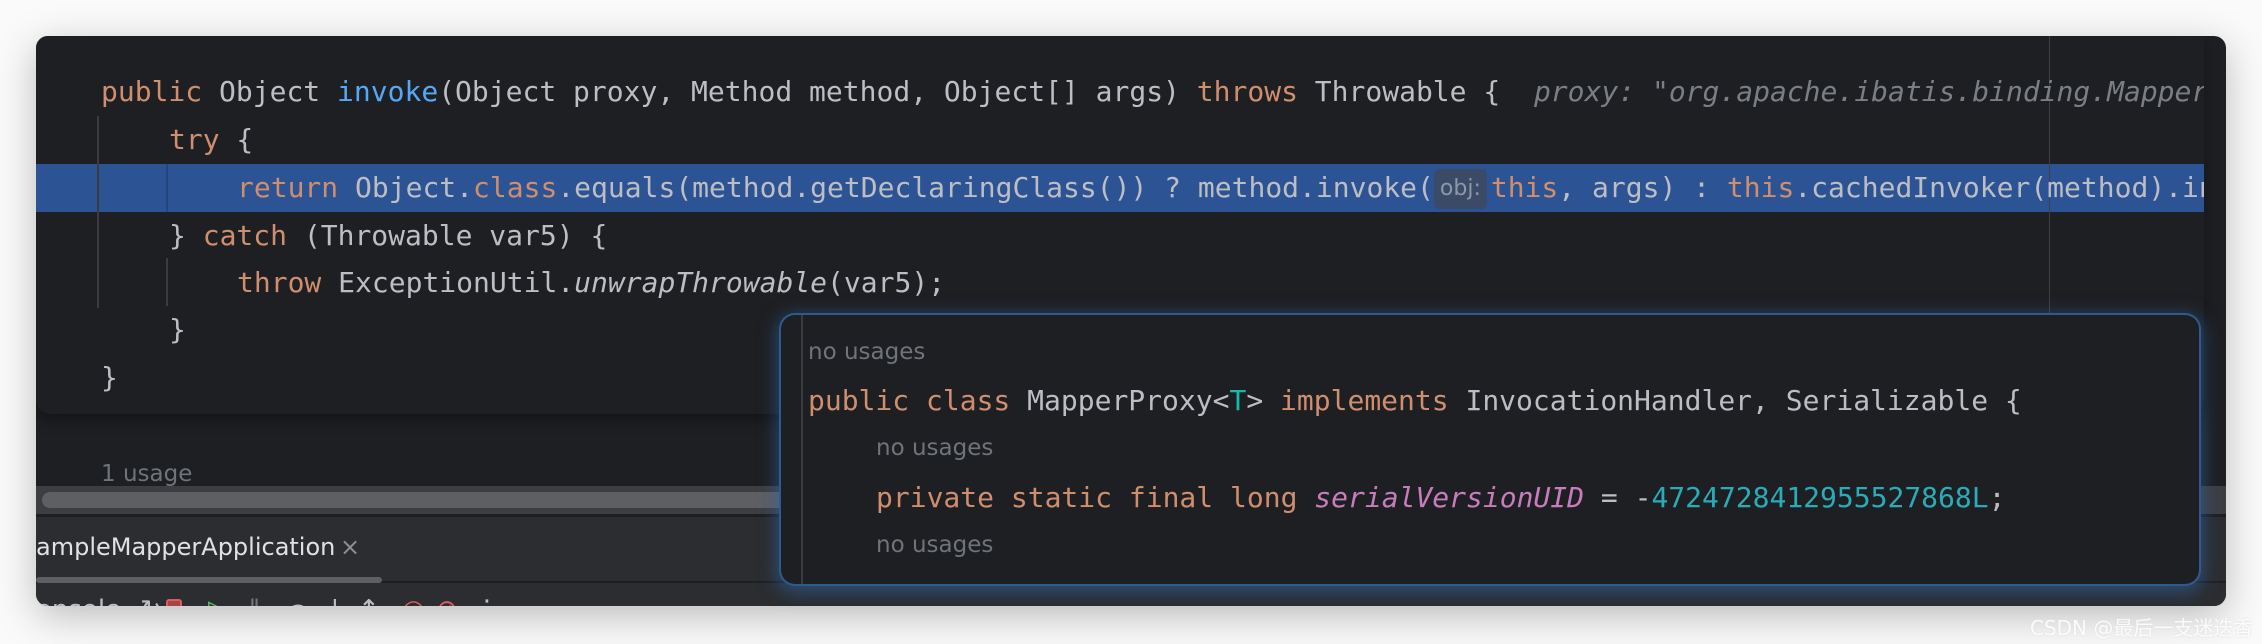  I want to click on step-into-icon: ↓, so click(335, 600).